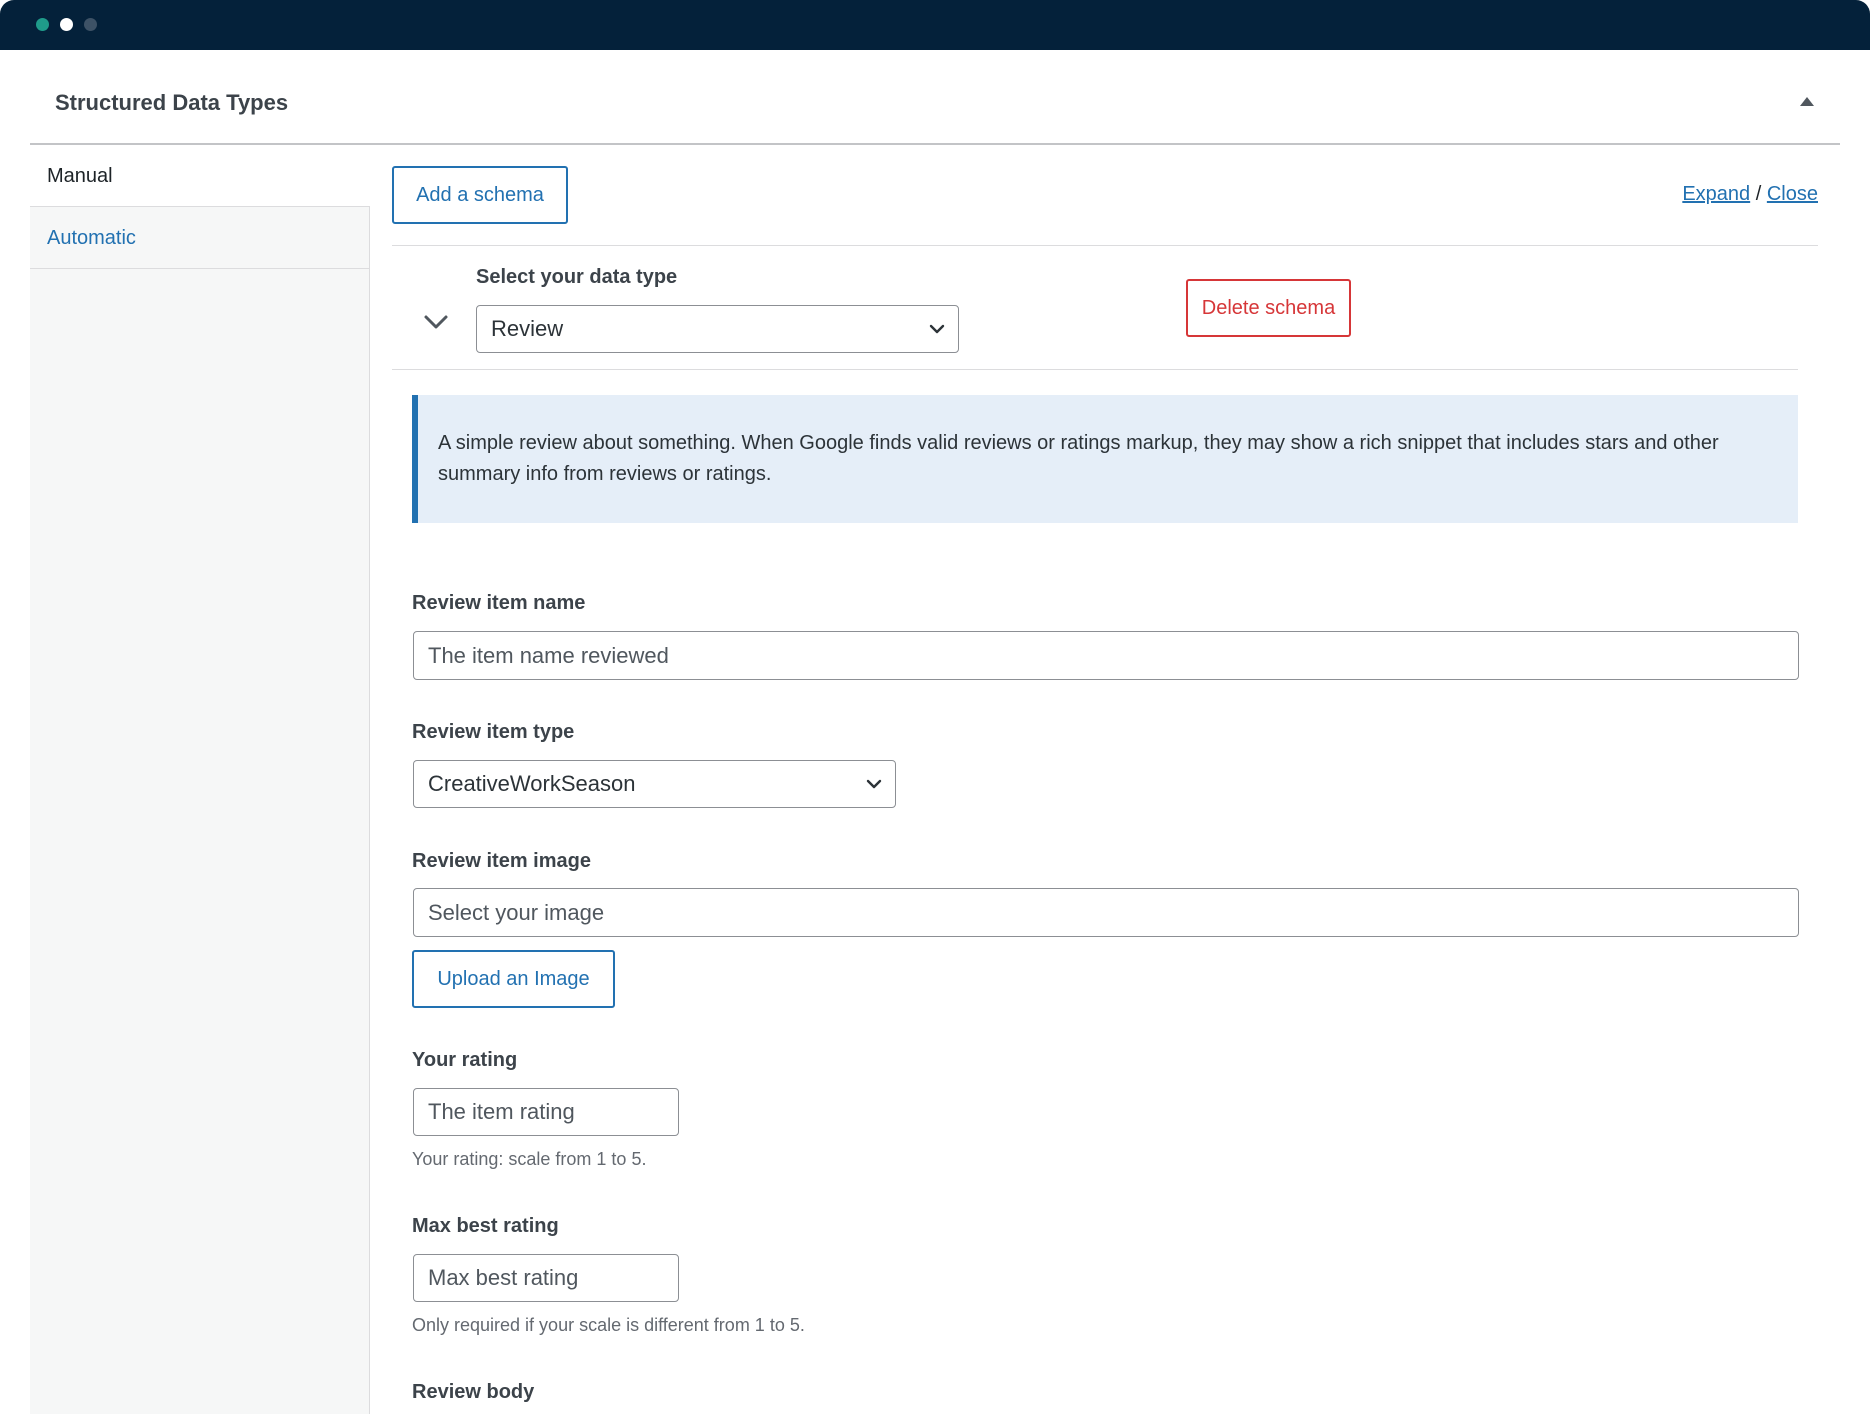  Describe the element at coordinates (42, 24) in the screenshot. I see `window-dot-green` at that location.